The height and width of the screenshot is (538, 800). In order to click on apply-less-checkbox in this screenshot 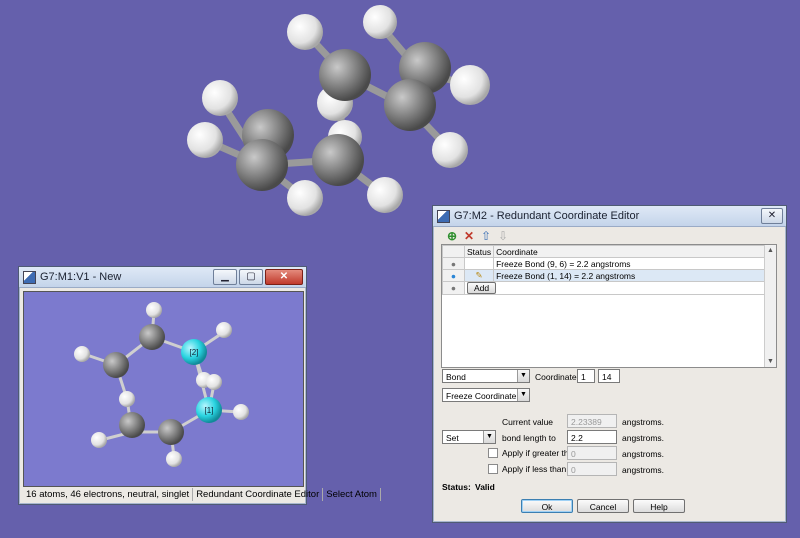, I will do `click(493, 469)`.